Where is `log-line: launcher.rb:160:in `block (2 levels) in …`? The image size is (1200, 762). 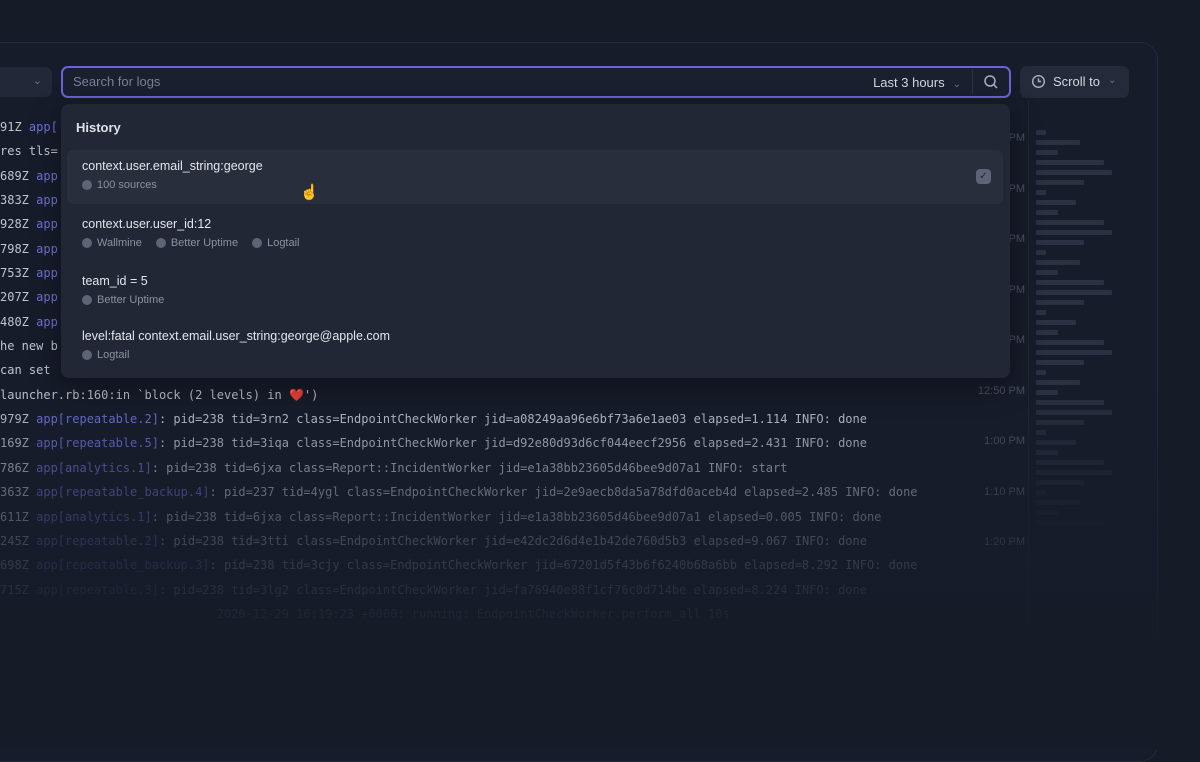 log-line: launcher.rb:160:in `block (2 levels) in … is located at coordinates (459, 395).